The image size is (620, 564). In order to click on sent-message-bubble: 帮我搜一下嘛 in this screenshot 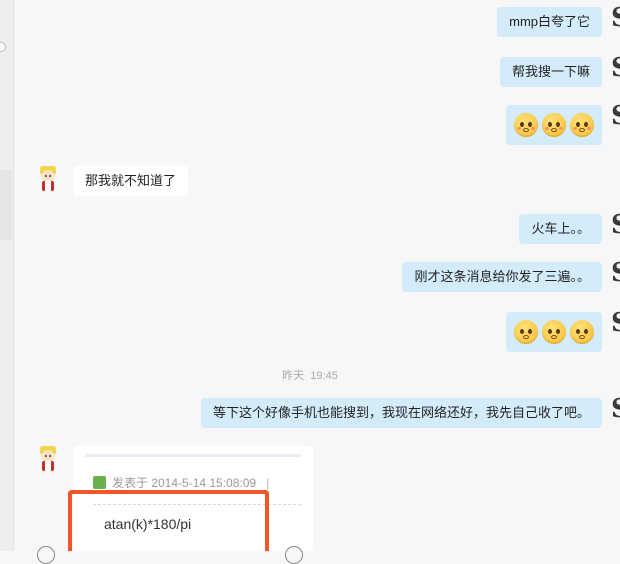, I will do `click(550, 72)`.